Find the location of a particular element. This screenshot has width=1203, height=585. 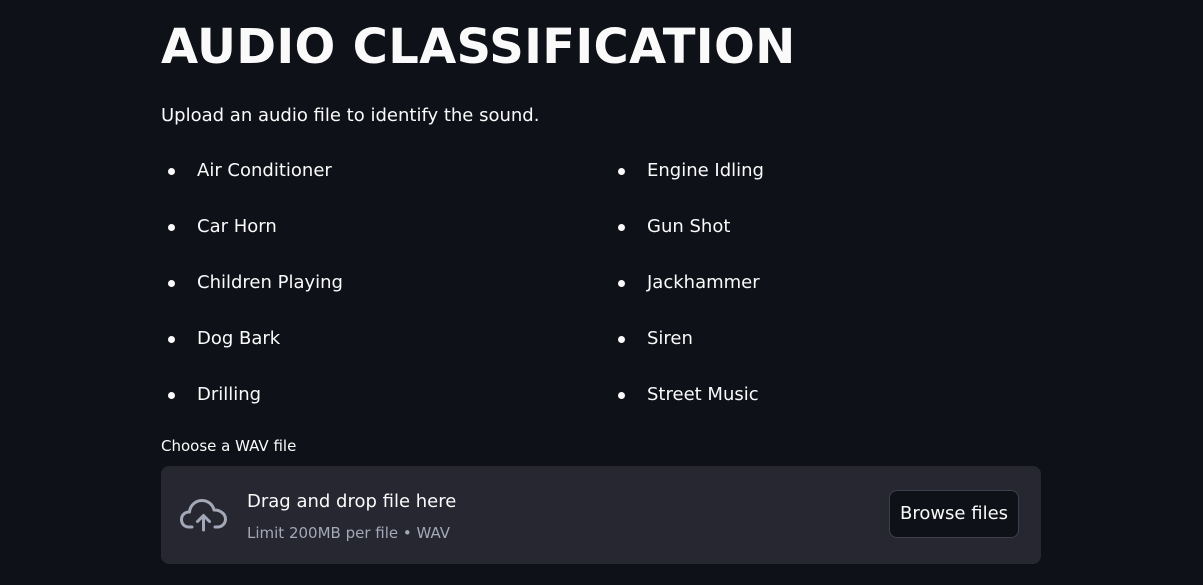

list-item-label: Dog Bark is located at coordinates (239, 338).